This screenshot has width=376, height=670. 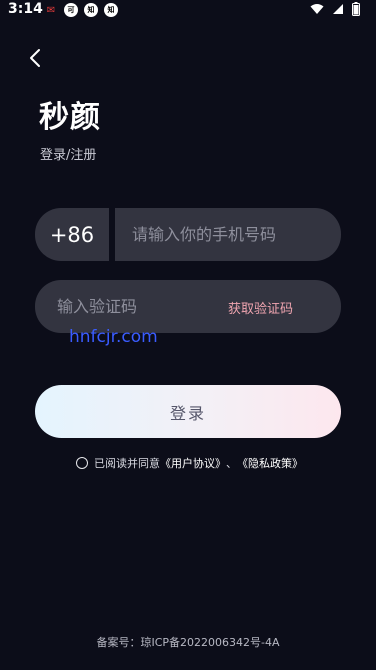 What do you see at coordinates (68, 155) in the screenshot?
I see `page-subtitle: 登录/注册` at bounding box center [68, 155].